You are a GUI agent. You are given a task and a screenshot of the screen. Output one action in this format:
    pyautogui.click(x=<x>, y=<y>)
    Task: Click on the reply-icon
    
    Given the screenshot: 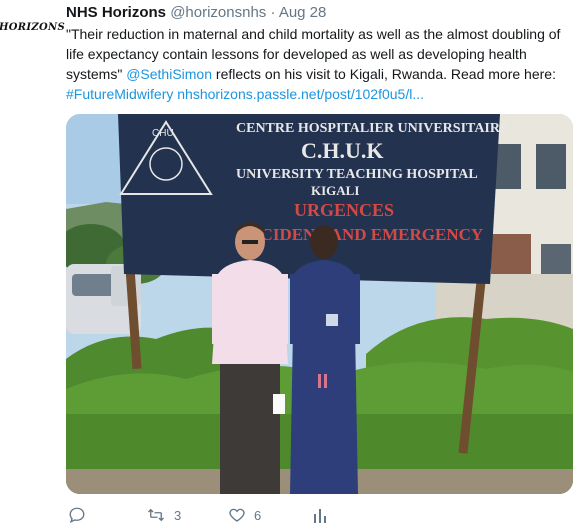 What is the action you would take?
    pyautogui.click(x=77, y=515)
    